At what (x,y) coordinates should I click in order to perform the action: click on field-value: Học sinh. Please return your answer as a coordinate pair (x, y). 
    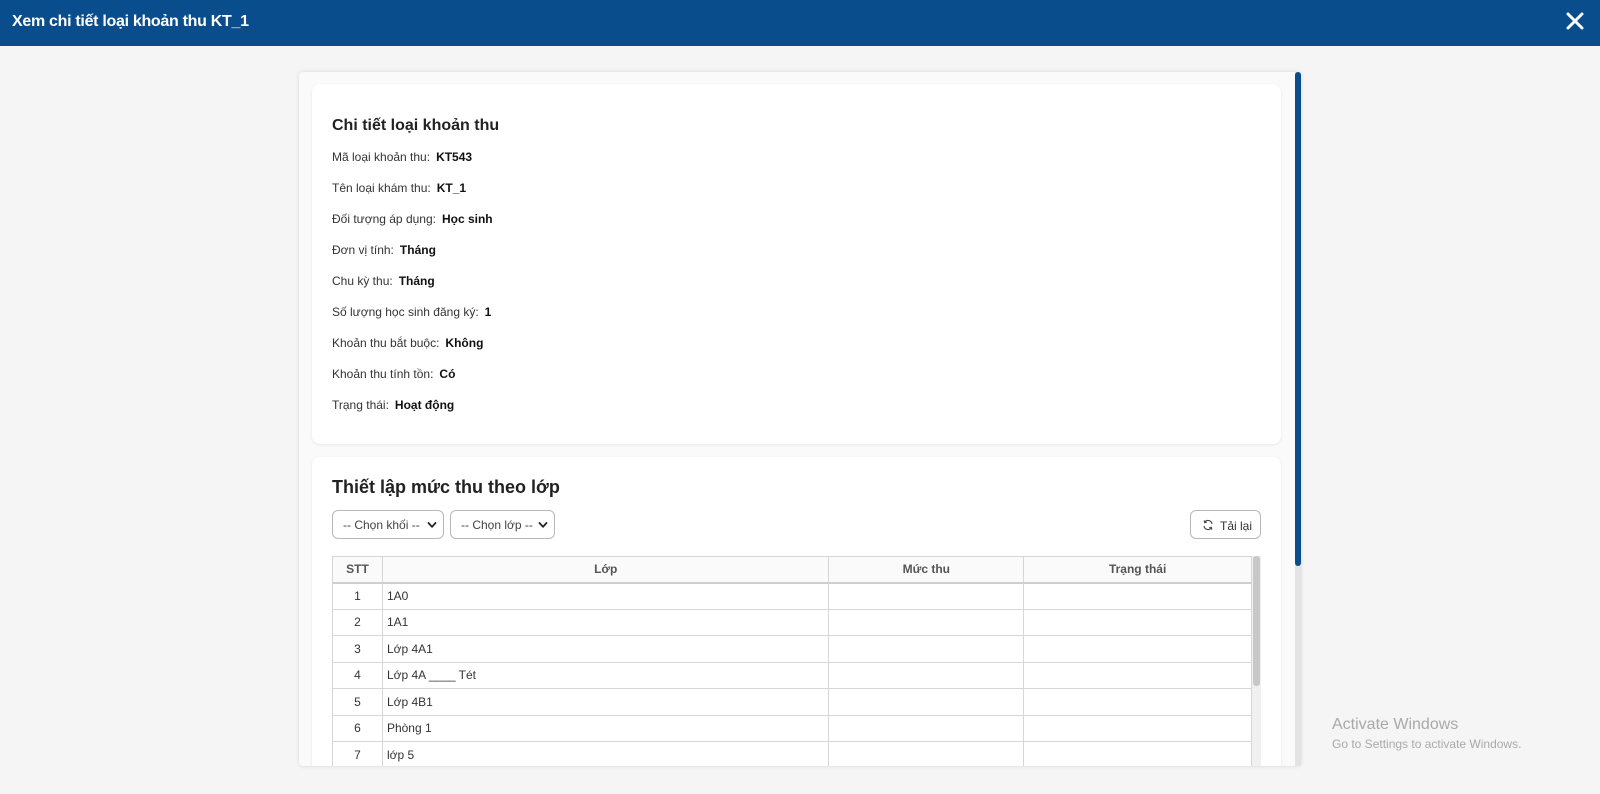
    Looking at the image, I should click on (467, 219).